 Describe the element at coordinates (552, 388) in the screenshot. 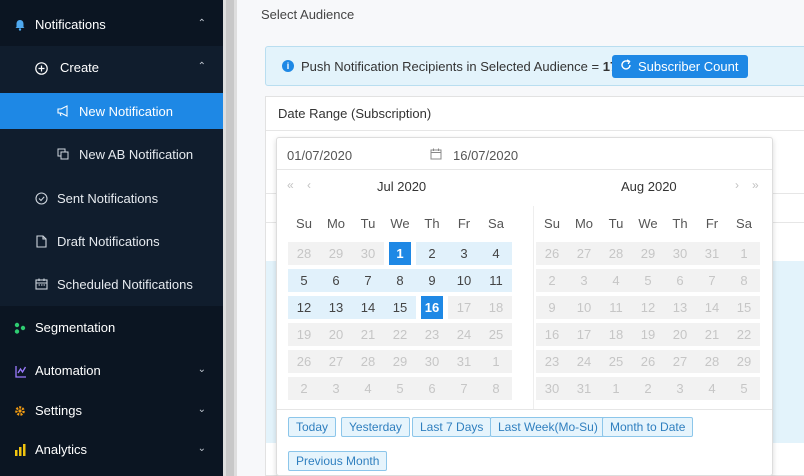

I see `calendar-day: 30` at that location.